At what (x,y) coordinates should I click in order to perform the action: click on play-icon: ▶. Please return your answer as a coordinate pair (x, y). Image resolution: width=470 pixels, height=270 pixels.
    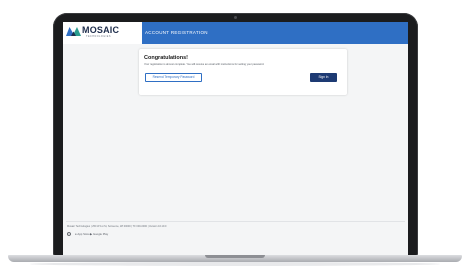
    Looking at the image, I should click on (91, 234).